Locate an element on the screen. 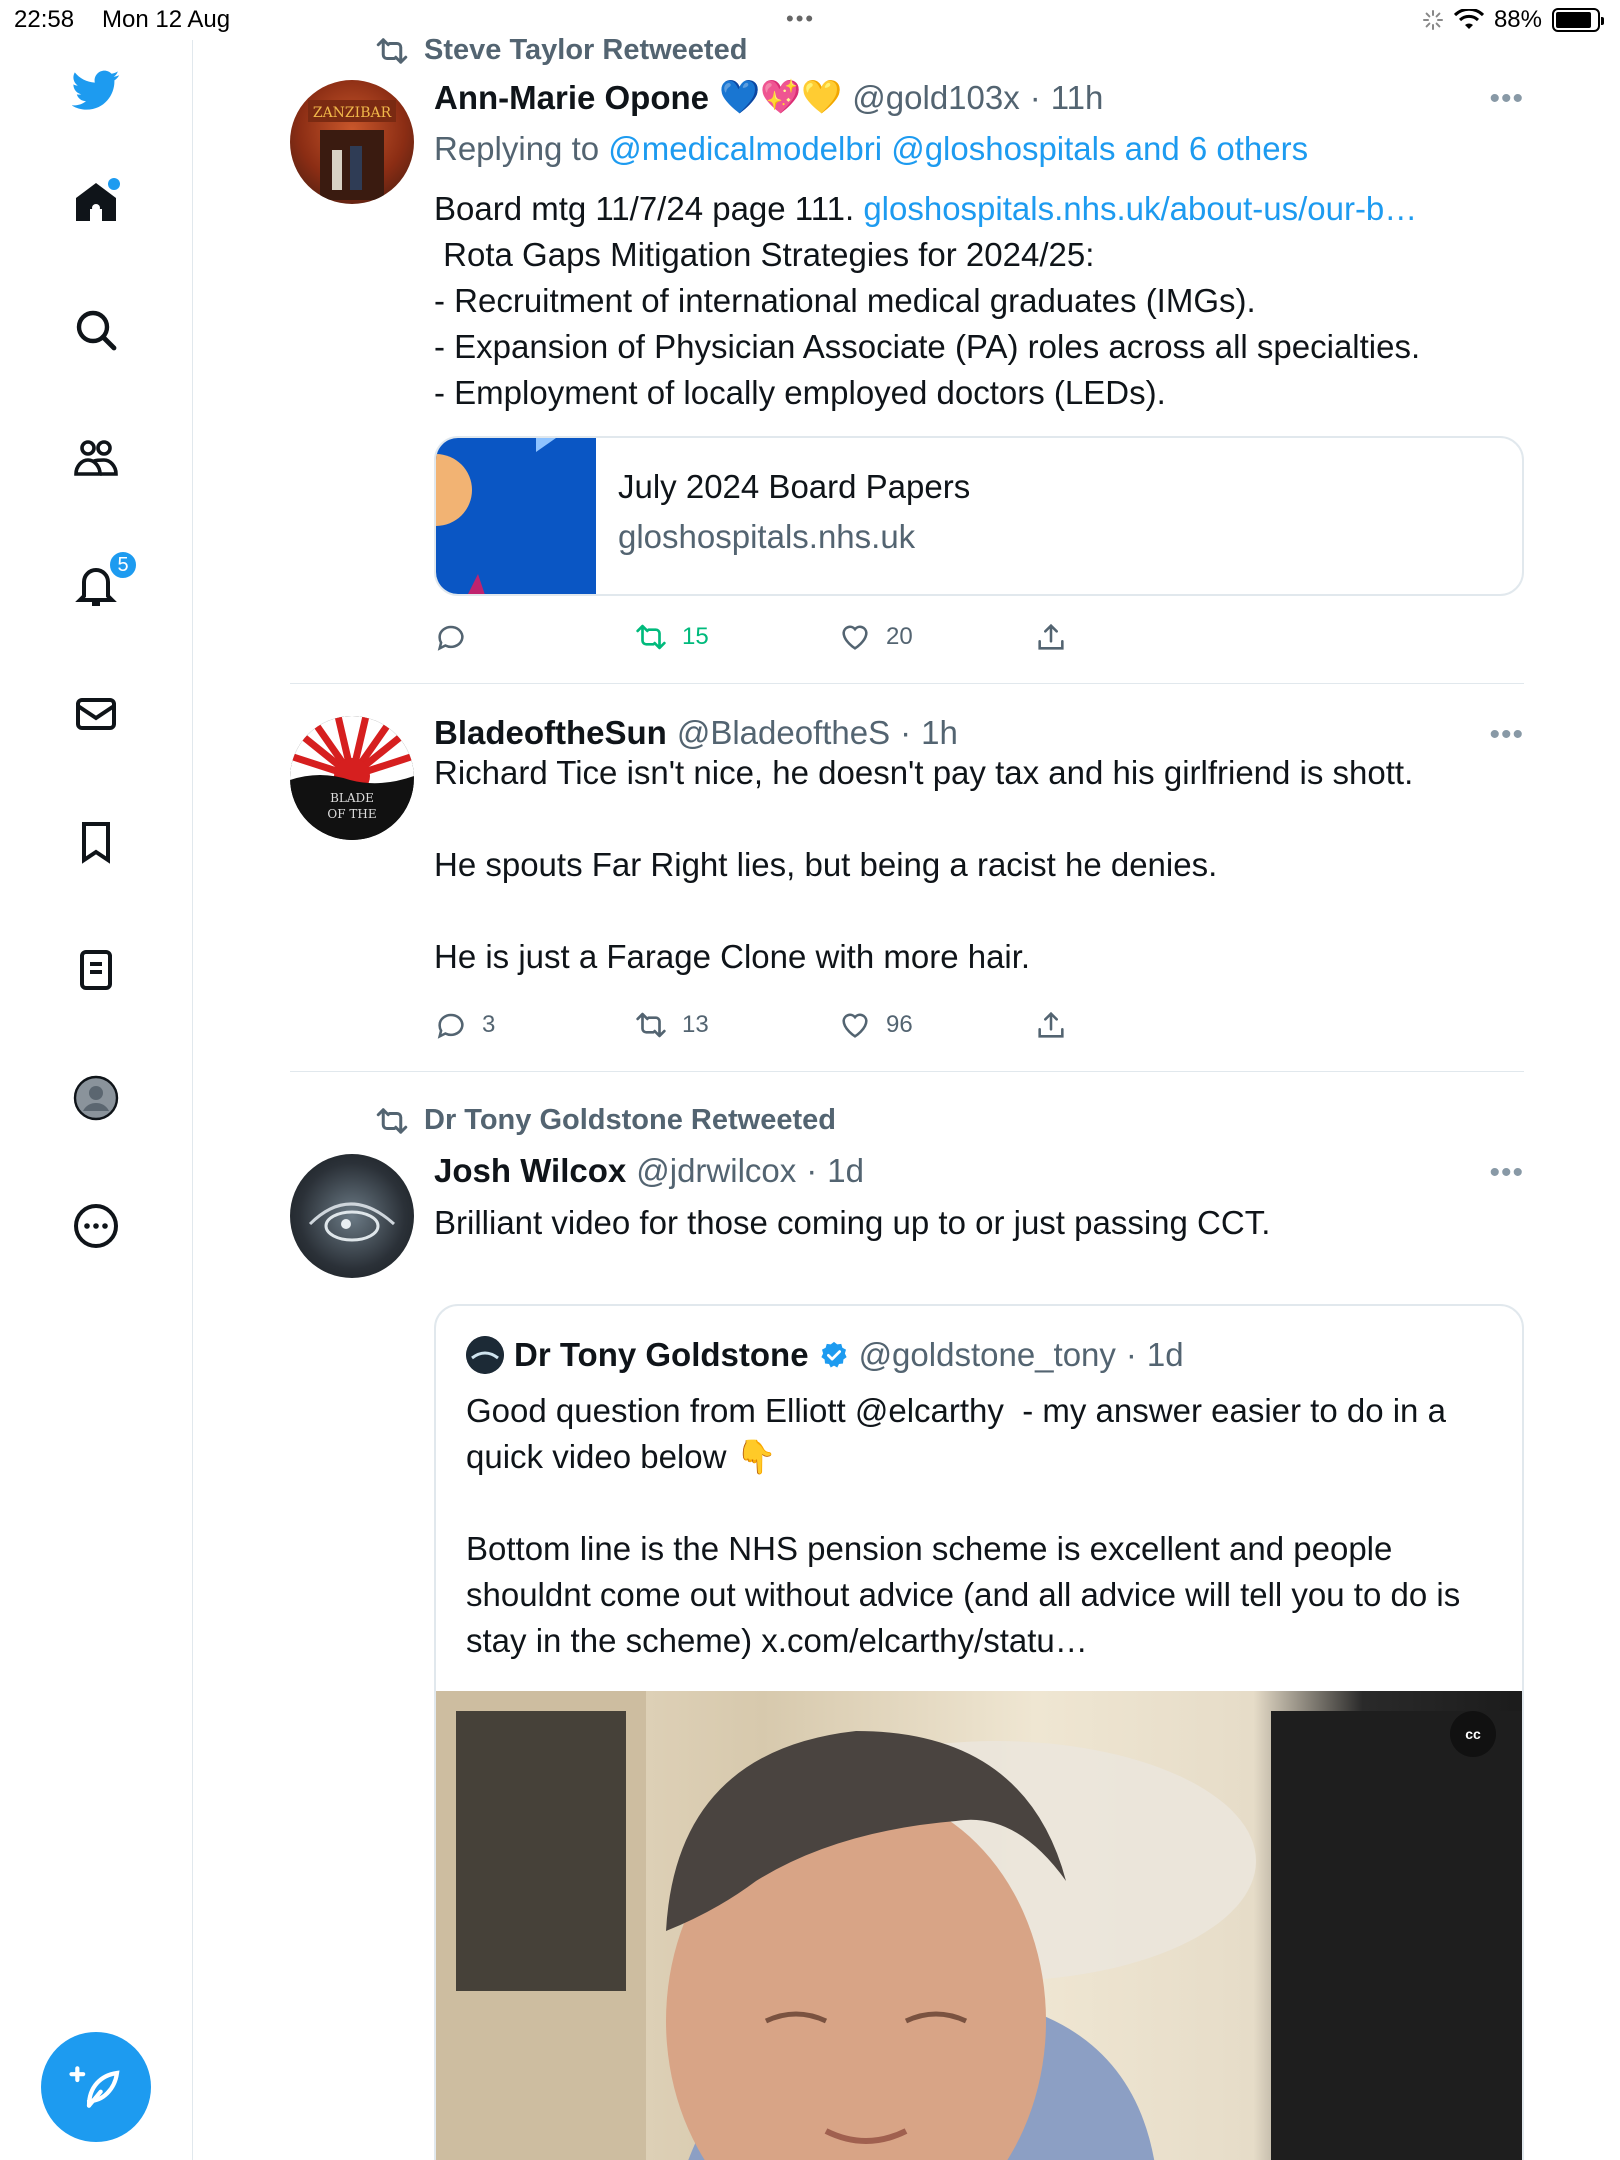 This screenshot has width=1620, height=2160. author-name: Ann-Marie Opone is located at coordinates (571, 98).